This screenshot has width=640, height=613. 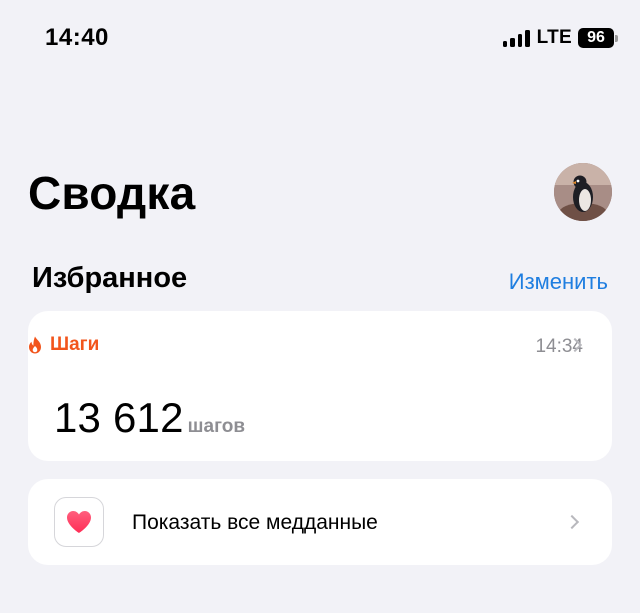 What do you see at coordinates (320, 40) in the screenshot?
I see `status-bar: 14:40 LTE 96` at bounding box center [320, 40].